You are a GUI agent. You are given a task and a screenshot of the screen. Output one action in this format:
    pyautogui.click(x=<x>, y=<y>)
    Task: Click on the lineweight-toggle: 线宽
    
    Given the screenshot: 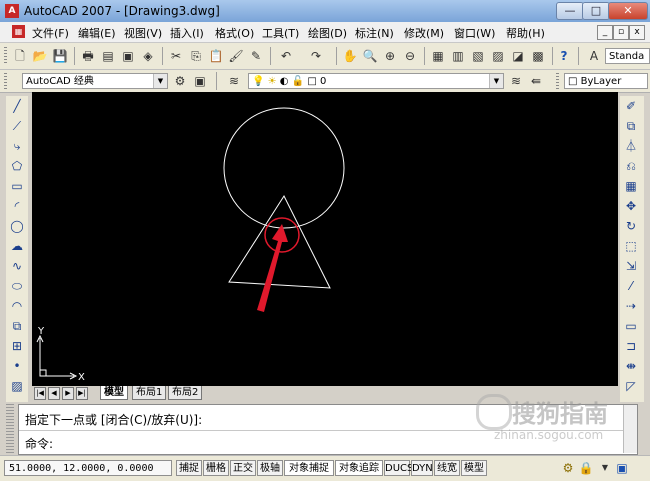 What is the action you would take?
    pyautogui.click(x=447, y=468)
    